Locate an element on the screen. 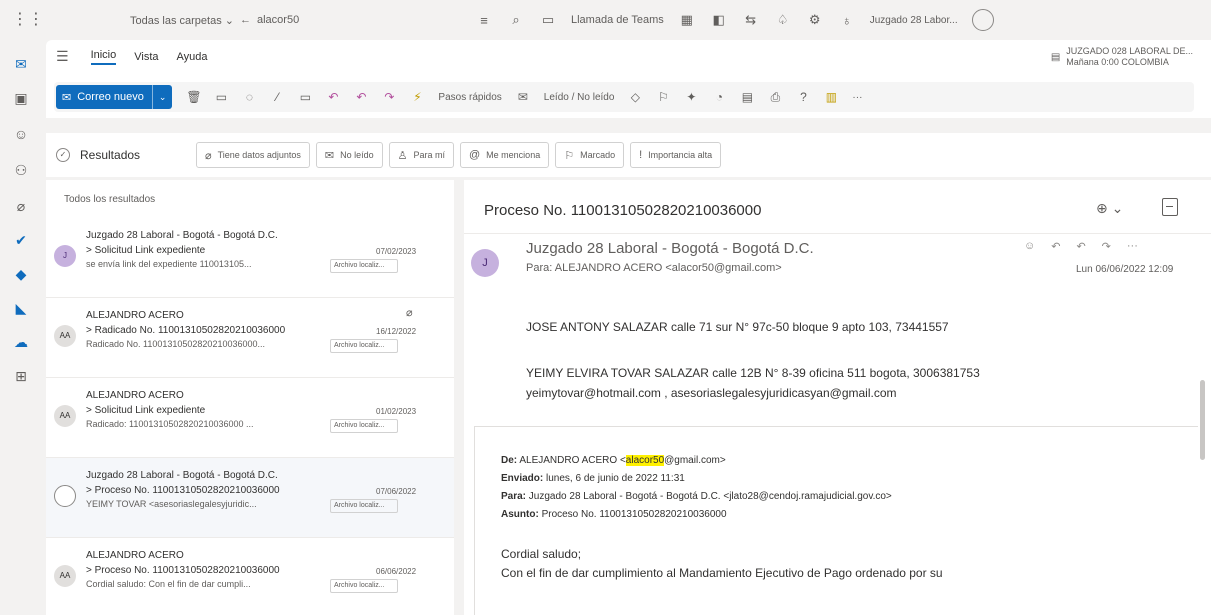 The height and width of the screenshot is (615, 1211). flag-icon: ⚐ is located at coordinates (663, 97).